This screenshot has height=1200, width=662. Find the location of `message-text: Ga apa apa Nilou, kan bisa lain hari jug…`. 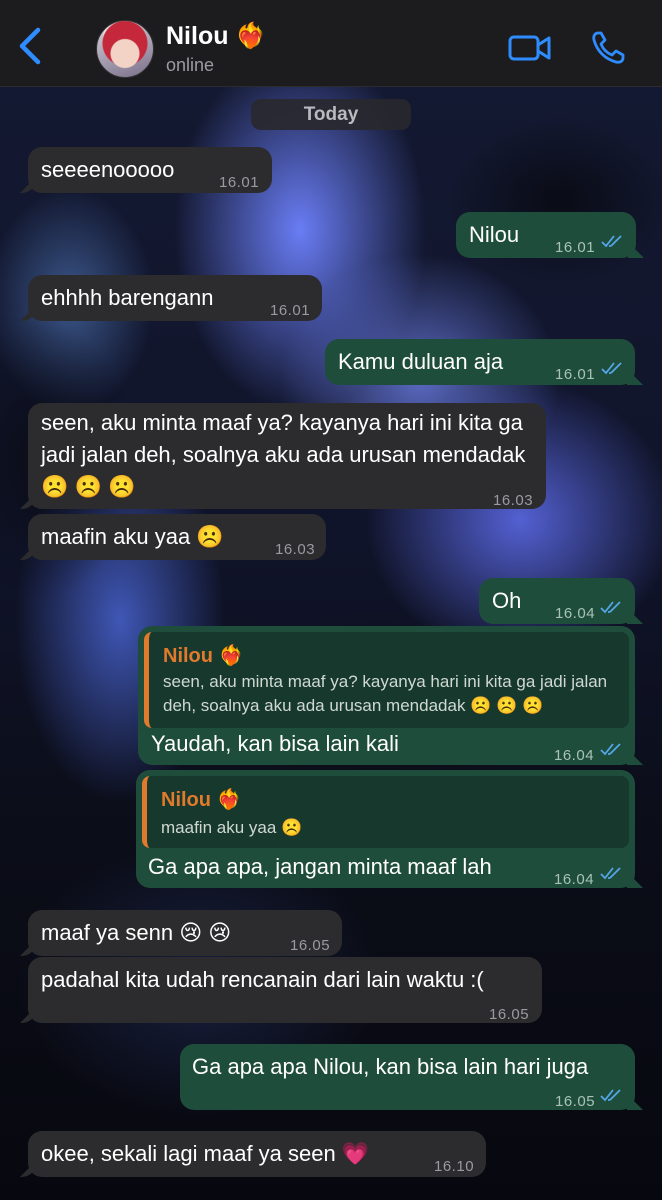

message-text: Ga apa apa Nilou, kan bisa lain hari jug… is located at coordinates (390, 1066).